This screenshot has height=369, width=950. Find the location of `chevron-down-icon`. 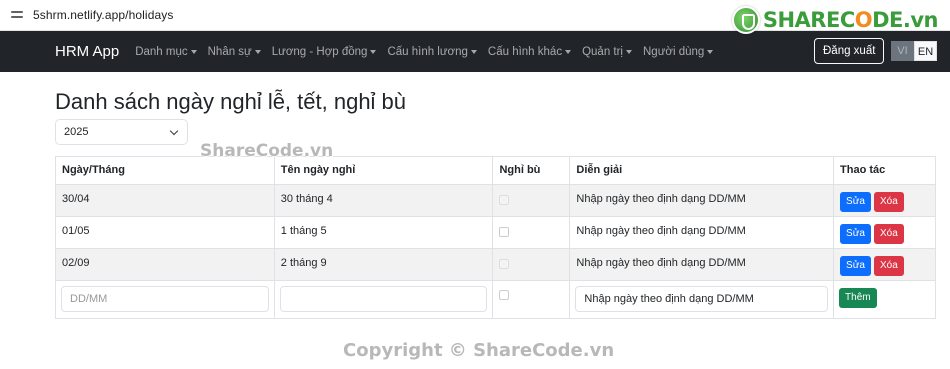

chevron-down-icon is located at coordinates (174, 131).